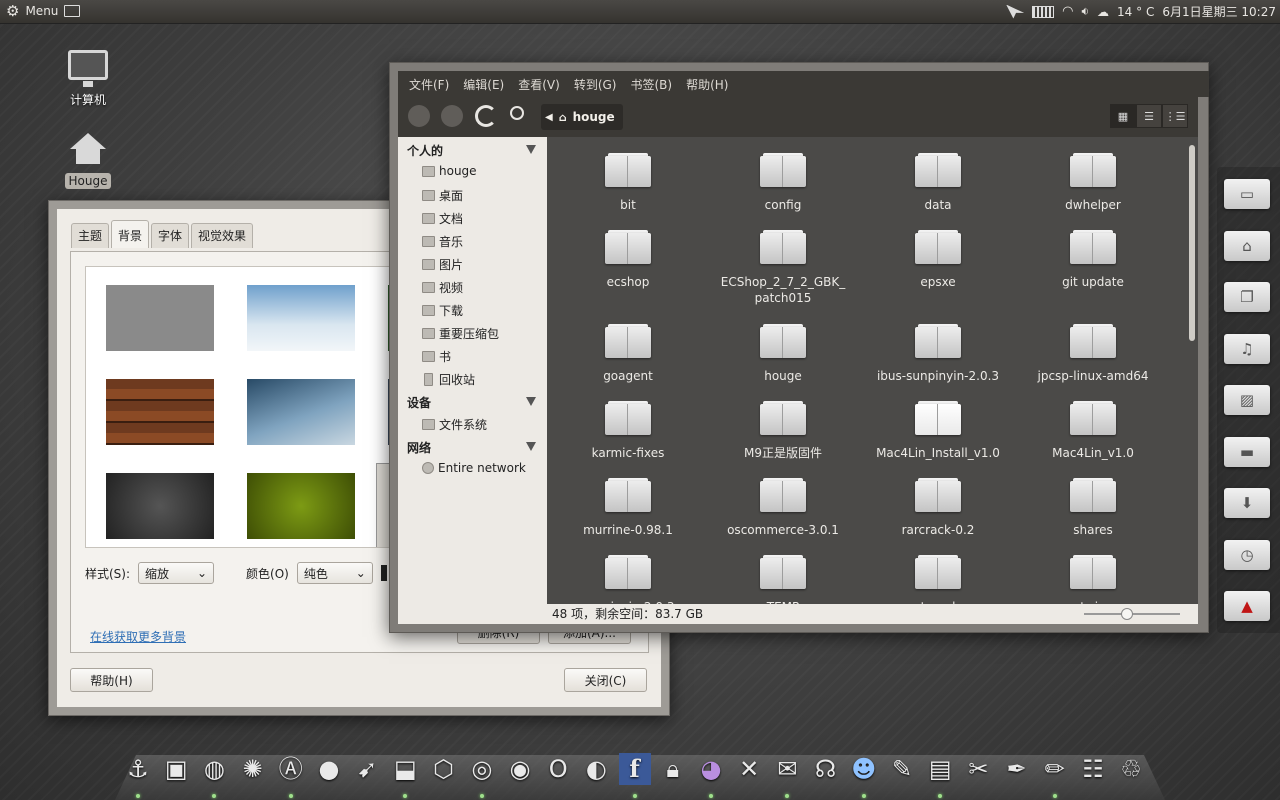 The width and height of the screenshot is (1280, 800). Describe the element at coordinates (367, 769) in the screenshot. I see `bird-icon: ➹` at that location.